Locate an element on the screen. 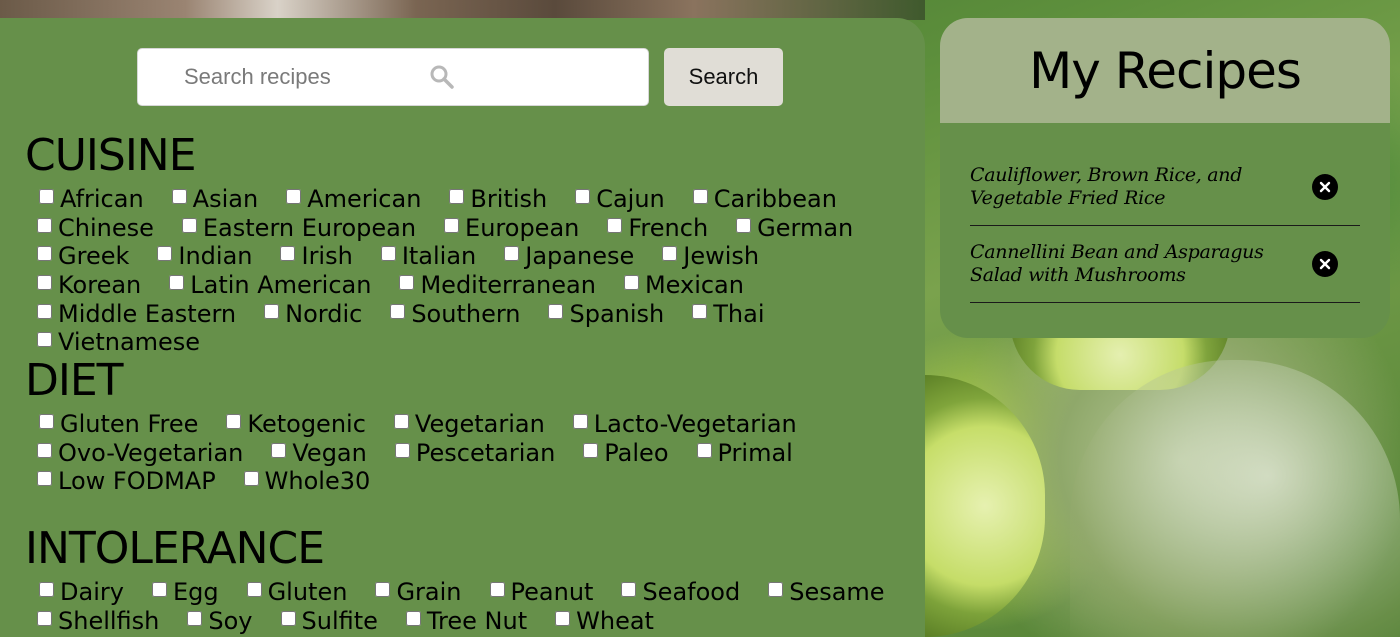  diet-option: Primal is located at coordinates (739, 453).